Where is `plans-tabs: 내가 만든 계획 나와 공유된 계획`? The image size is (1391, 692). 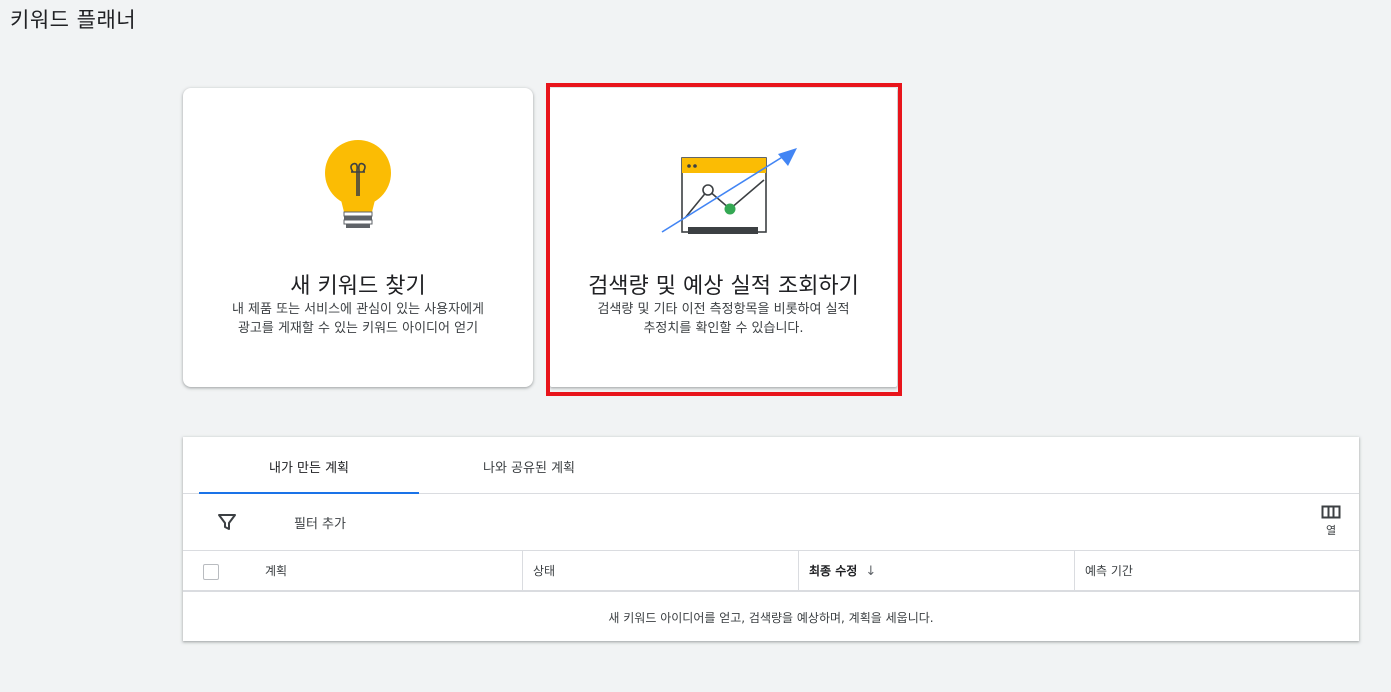 plans-tabs: 내가 만든 계획 나와 공유된 계획 is located at coordinates (771, 465).